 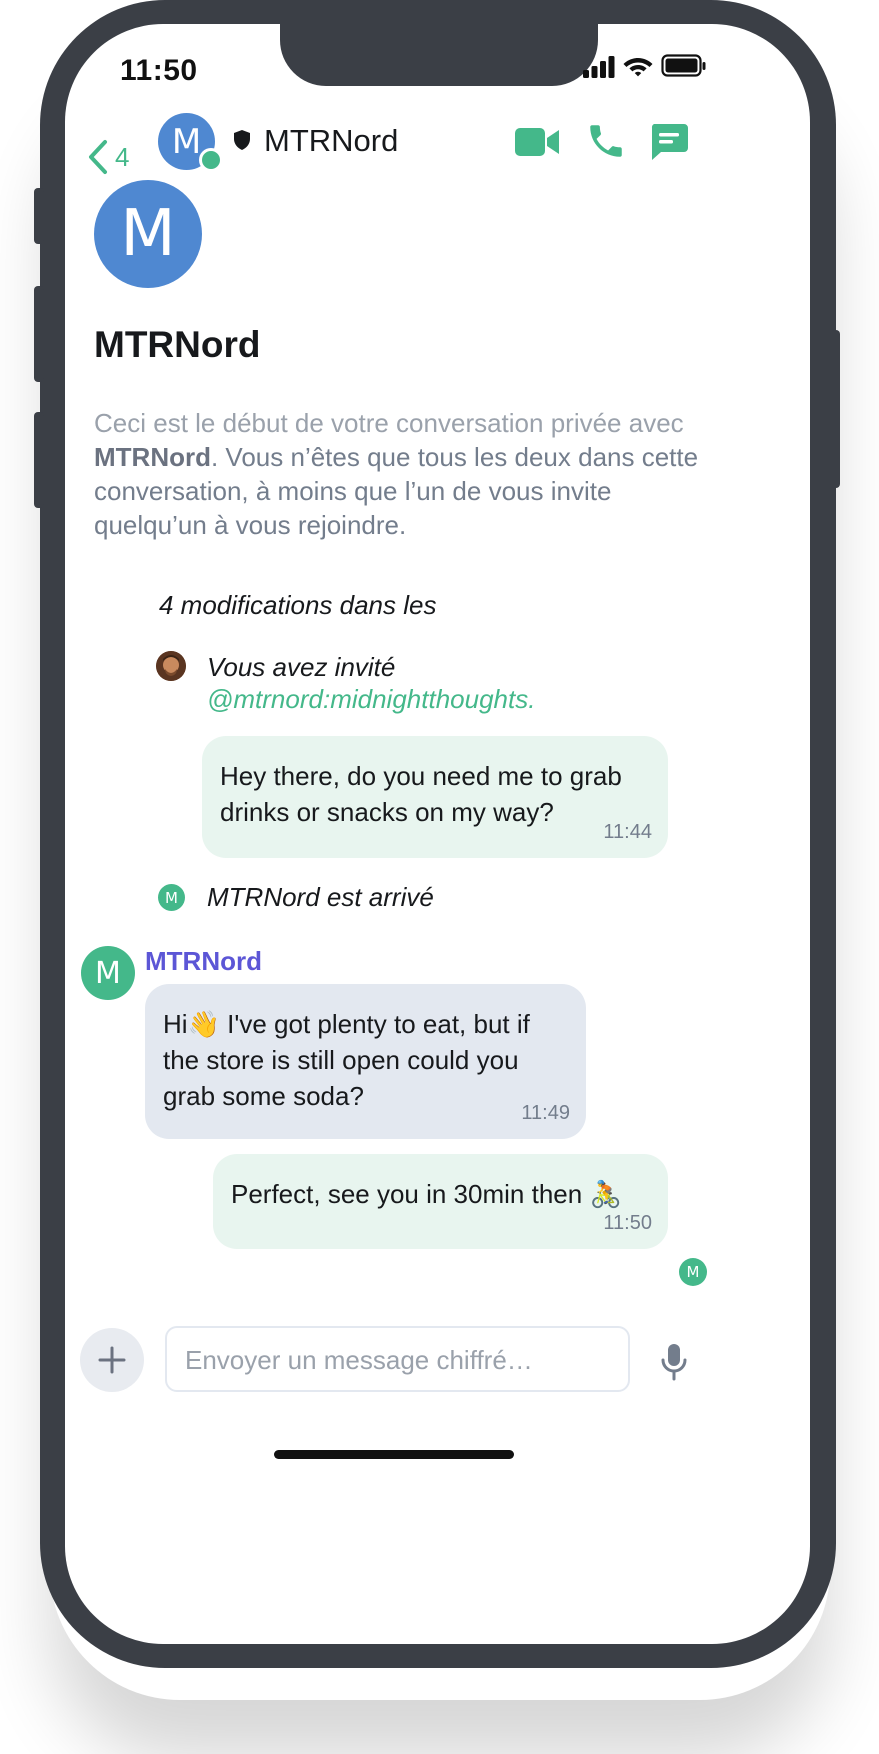 I want to click on room-intro-name: MTRNord, so click(x=152, y=457).